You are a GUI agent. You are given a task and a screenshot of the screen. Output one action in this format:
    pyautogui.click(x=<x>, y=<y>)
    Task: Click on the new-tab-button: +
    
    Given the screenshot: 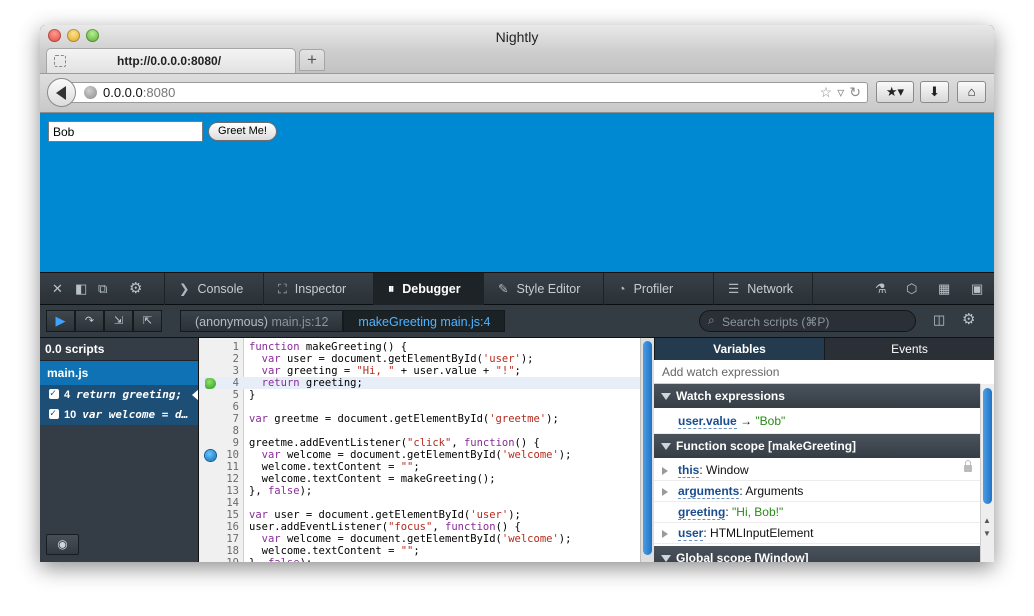 What is the action you would take?
    pyautogui.click(x=312, y=60)
    